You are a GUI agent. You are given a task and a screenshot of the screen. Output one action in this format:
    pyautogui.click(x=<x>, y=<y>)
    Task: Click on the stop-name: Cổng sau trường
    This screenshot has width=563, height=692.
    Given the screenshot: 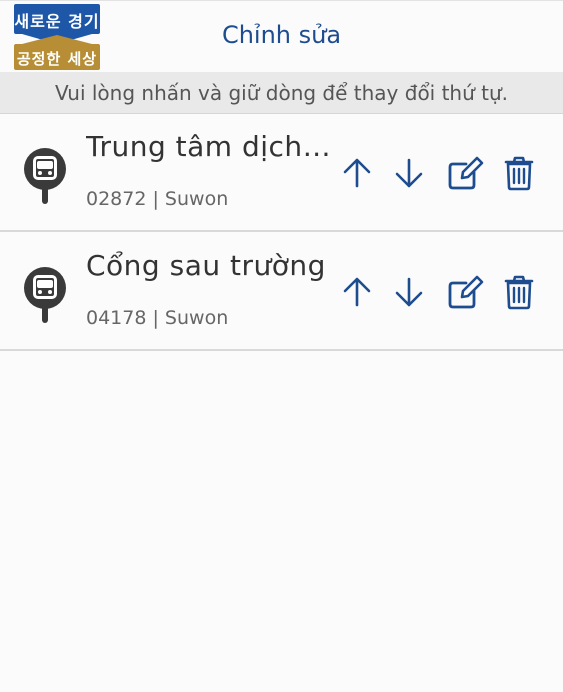 What is the action you would take?
    pyautogui.click(x=206, y=265)
    